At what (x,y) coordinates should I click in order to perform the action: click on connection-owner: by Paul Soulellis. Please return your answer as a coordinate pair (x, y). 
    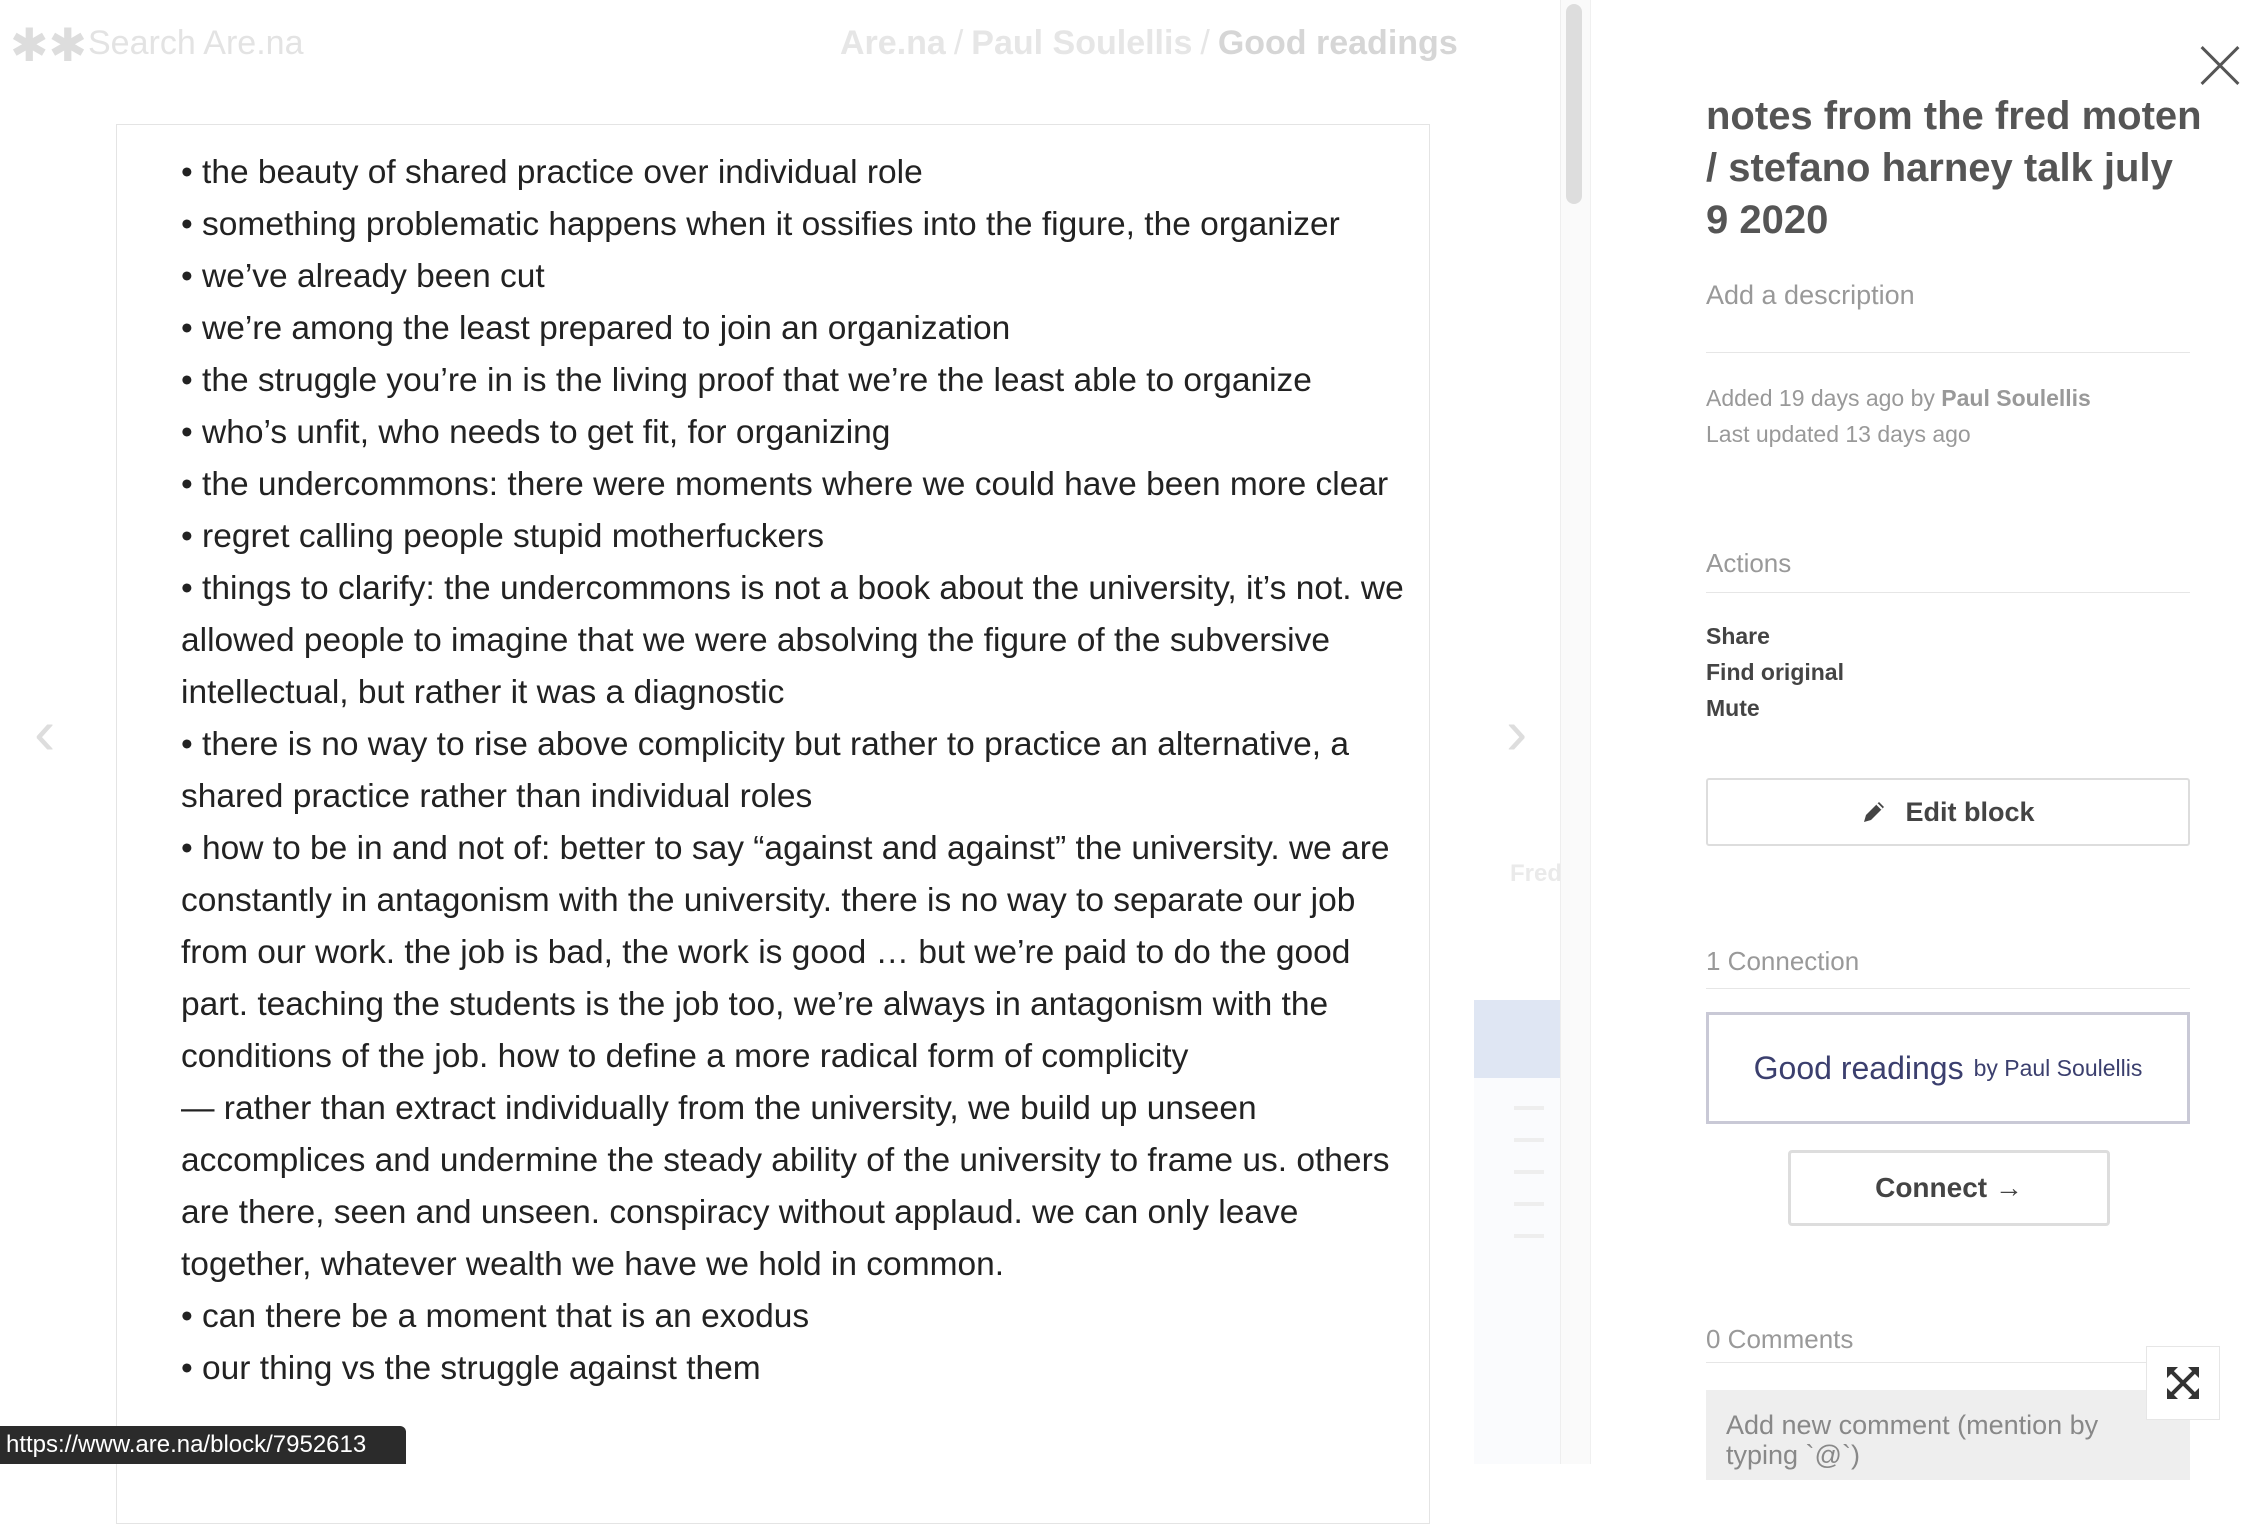
    Looking at the image, I should click on (2058, 1067).